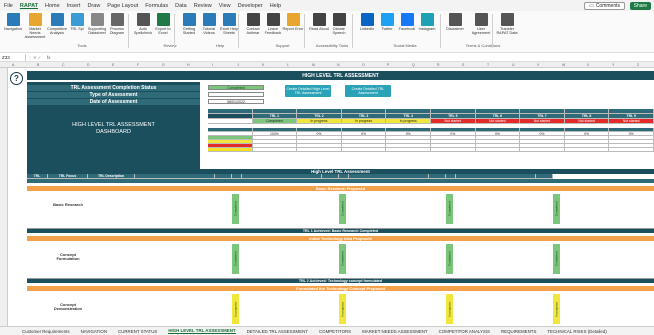  I want to click on column-header-K: K, so click(263, 65).